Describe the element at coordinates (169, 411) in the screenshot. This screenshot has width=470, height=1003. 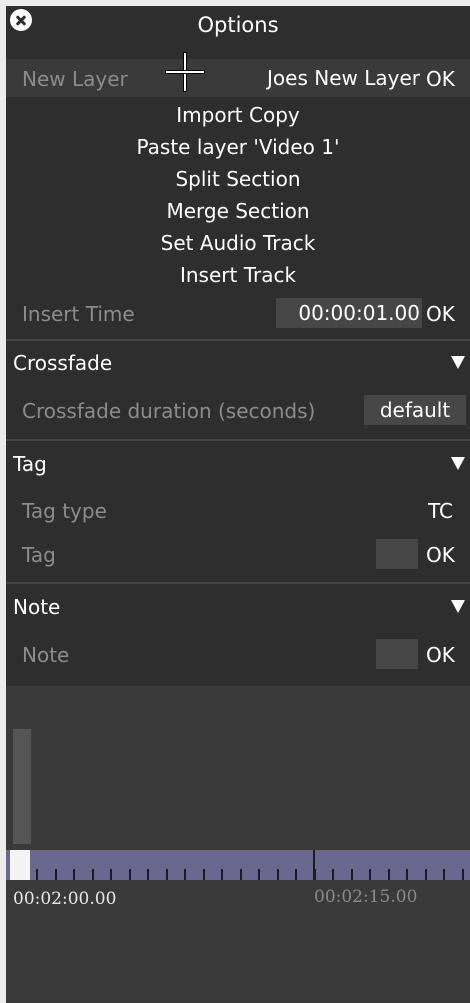
I see `crossfade-duration-label: Crossfade duration (seconds)` at that location.